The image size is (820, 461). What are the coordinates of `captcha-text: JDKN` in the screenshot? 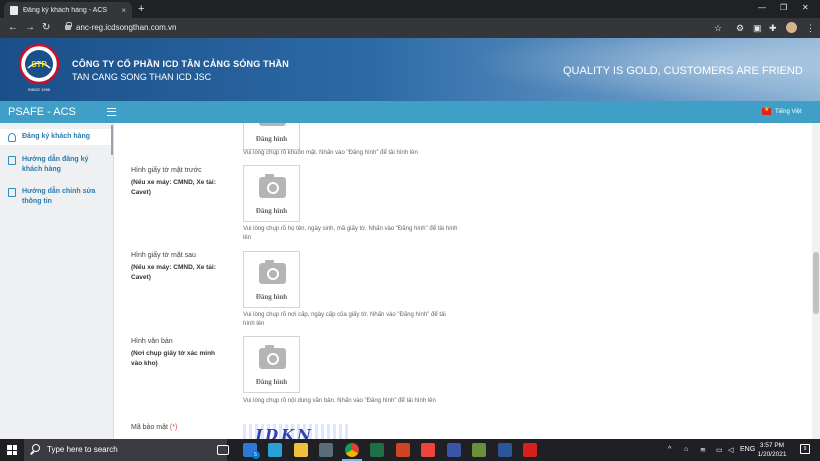 It's located at (284, 432).